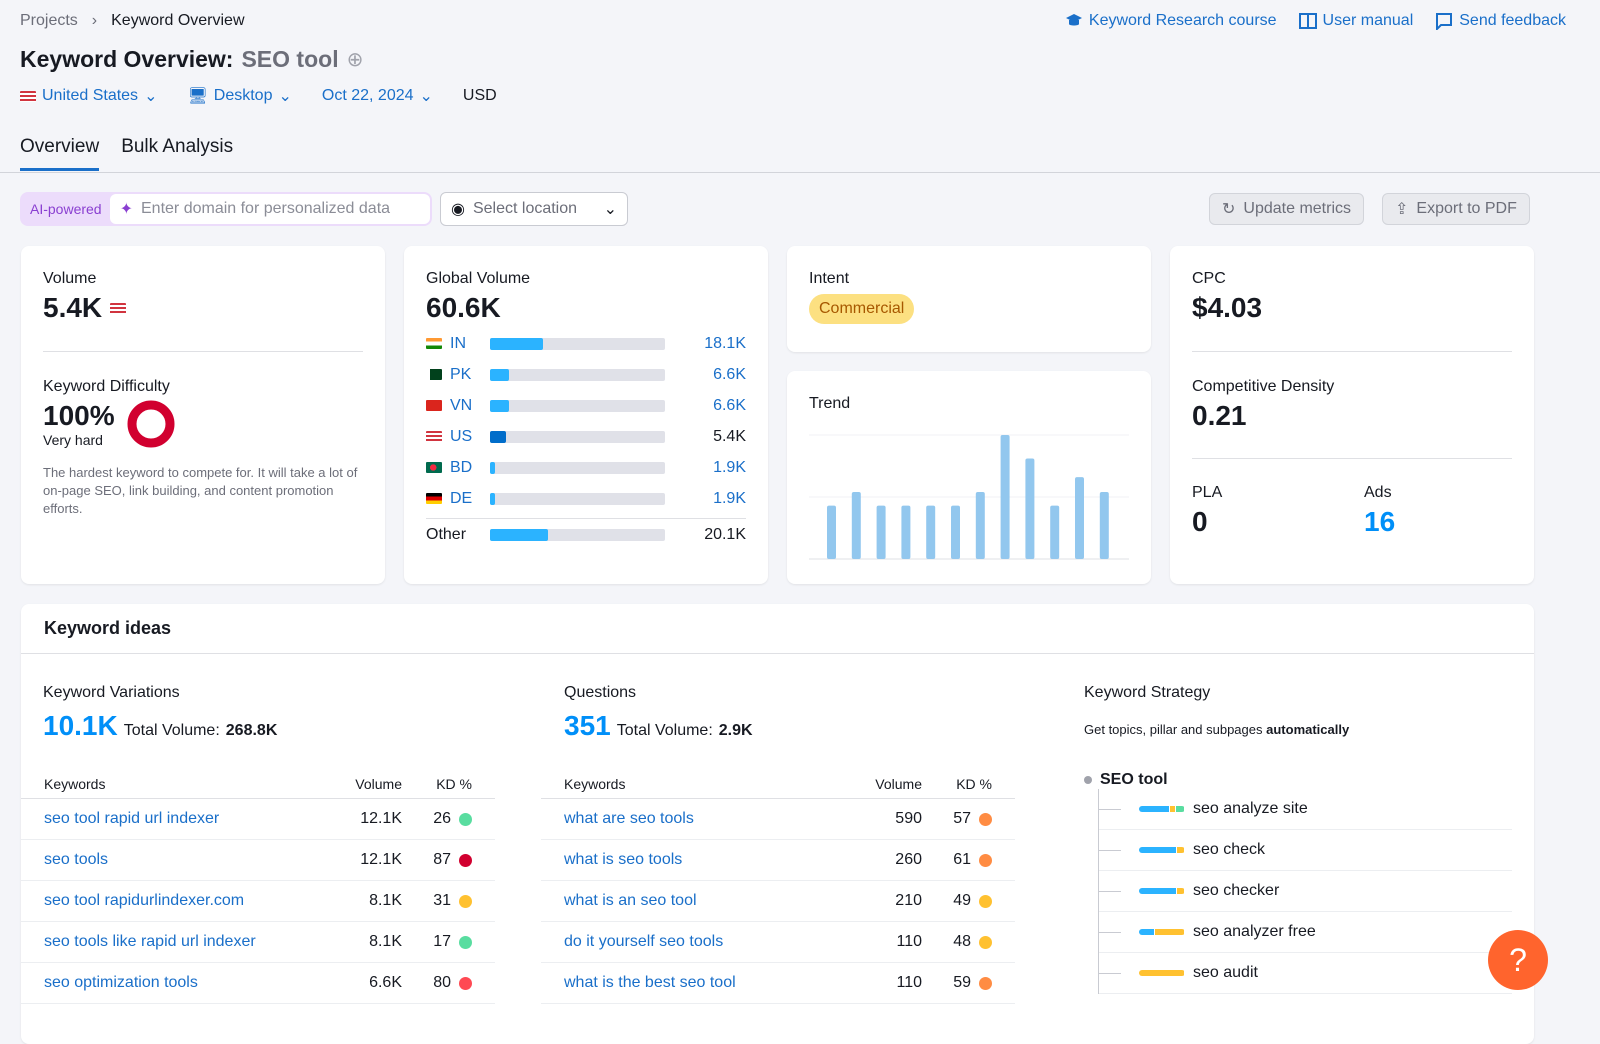 The width and height of the screenshot is (1600, 1044). What do you see at coordinates (708, 942) in the screenshot?
I see `keyword-link: do it yourself seo tools` at bounding box center [708, 942].